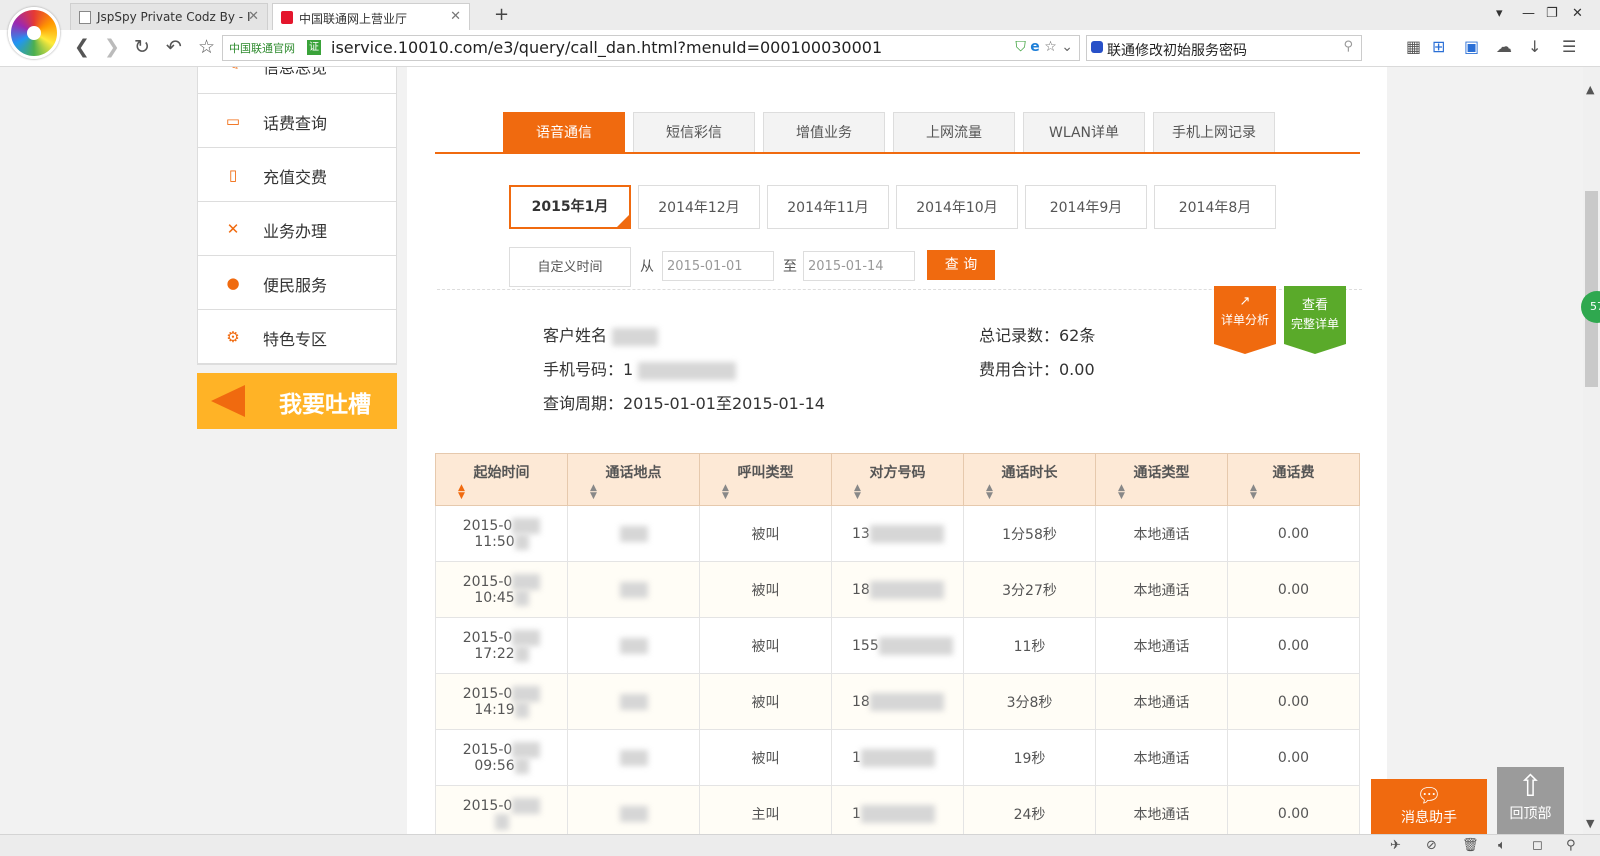  What do you see at coordinates (1530, 800) in the screenshot?
I see `back-to-top-button: ⇧ 回顶部` at bounding box center [1530, 800].